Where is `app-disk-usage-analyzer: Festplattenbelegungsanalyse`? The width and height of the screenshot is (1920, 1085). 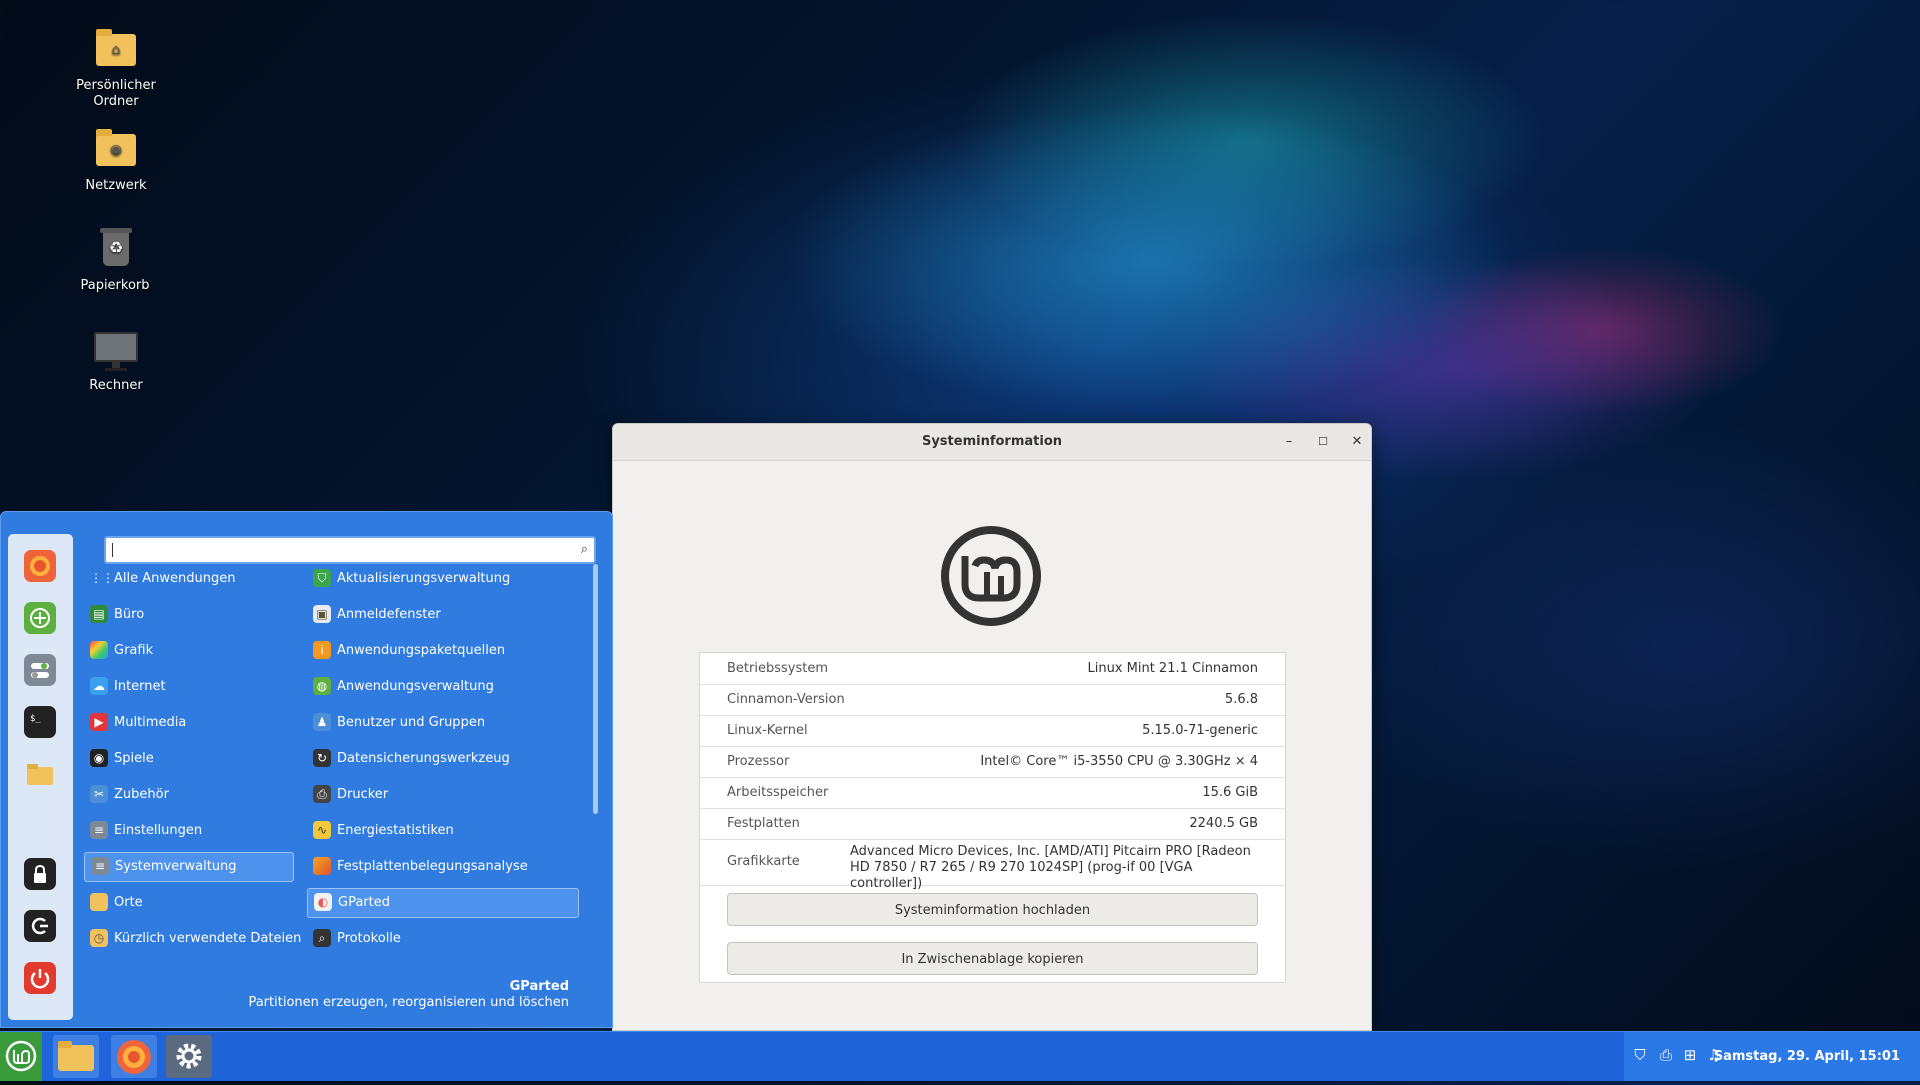 app-disk-usage-analyzer: Festplattenbelegungsanalyse is located at coordinates (443, 867).